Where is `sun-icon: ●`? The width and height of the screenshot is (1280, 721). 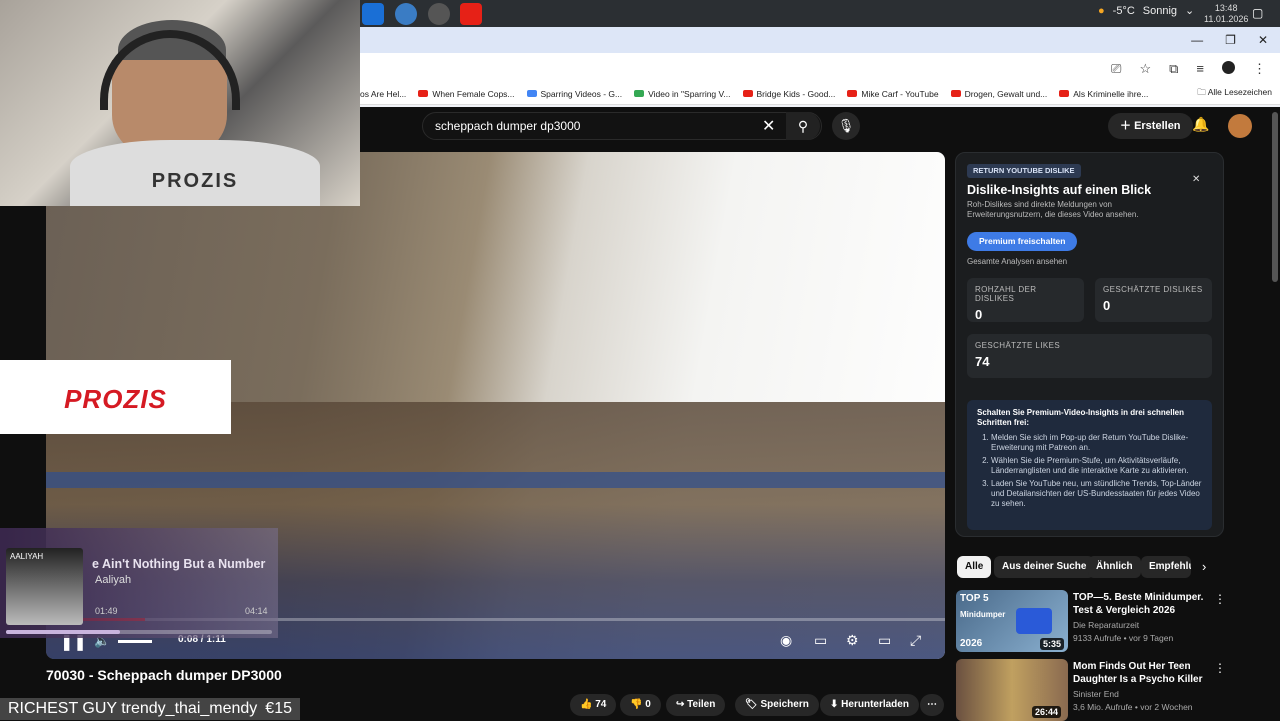 sun-icon: ● is located at coordinates (1101, 10).